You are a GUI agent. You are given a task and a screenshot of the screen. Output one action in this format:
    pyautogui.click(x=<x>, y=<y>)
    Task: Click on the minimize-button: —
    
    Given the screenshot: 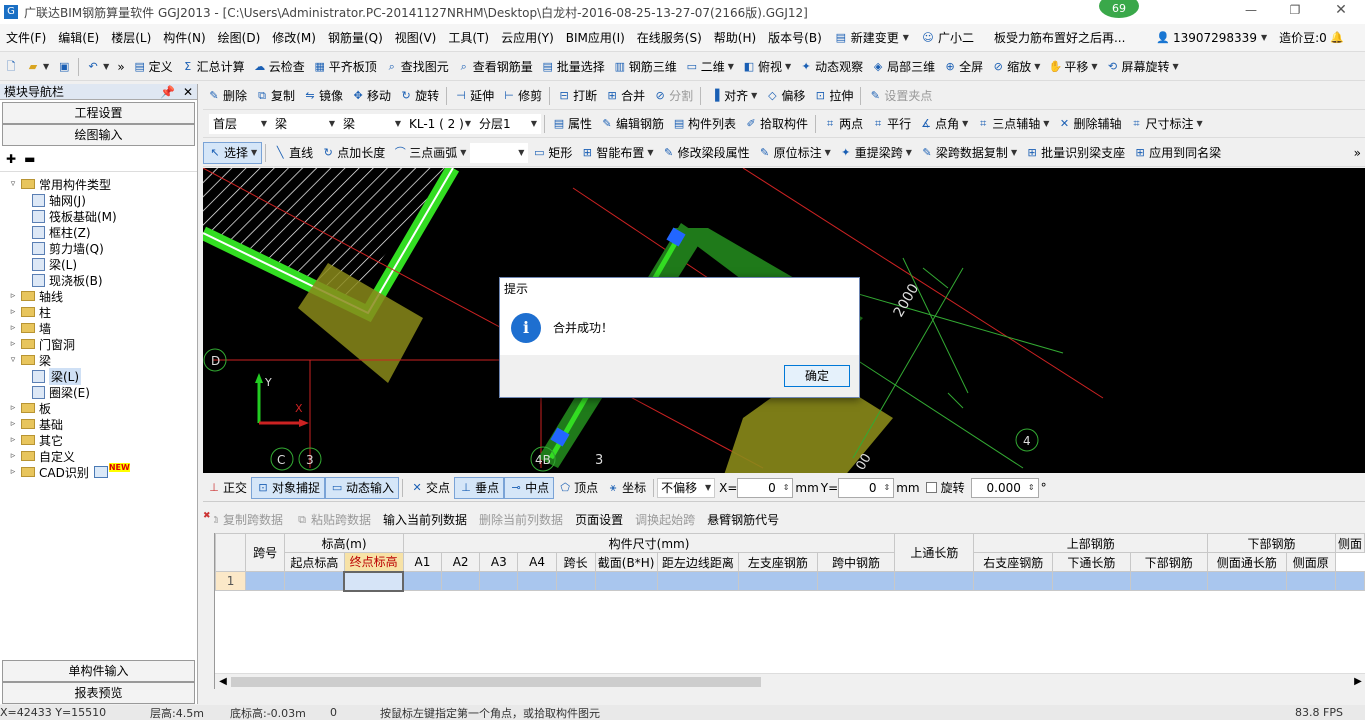 What is the action you would take?
    pyautogui.click(x=1251, y=10)
    